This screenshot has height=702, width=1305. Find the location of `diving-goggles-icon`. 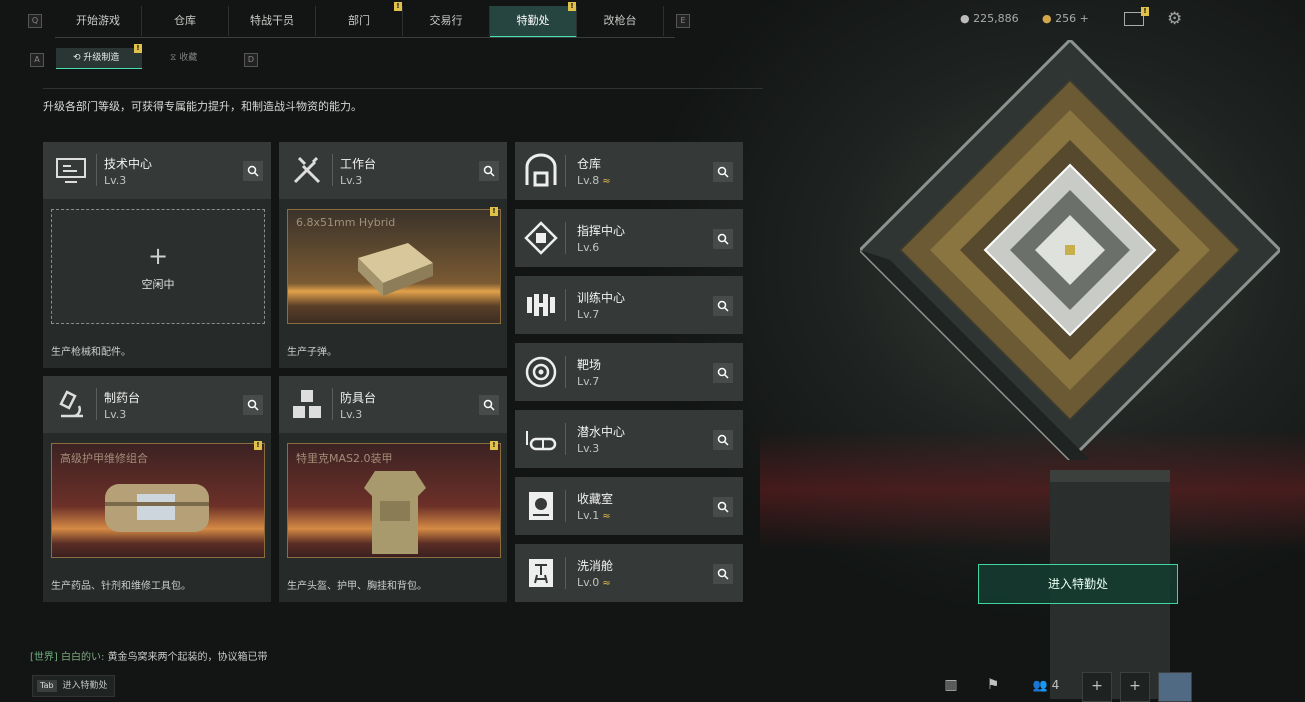

diving-goggles-icon is located at coordinates (541, 441).